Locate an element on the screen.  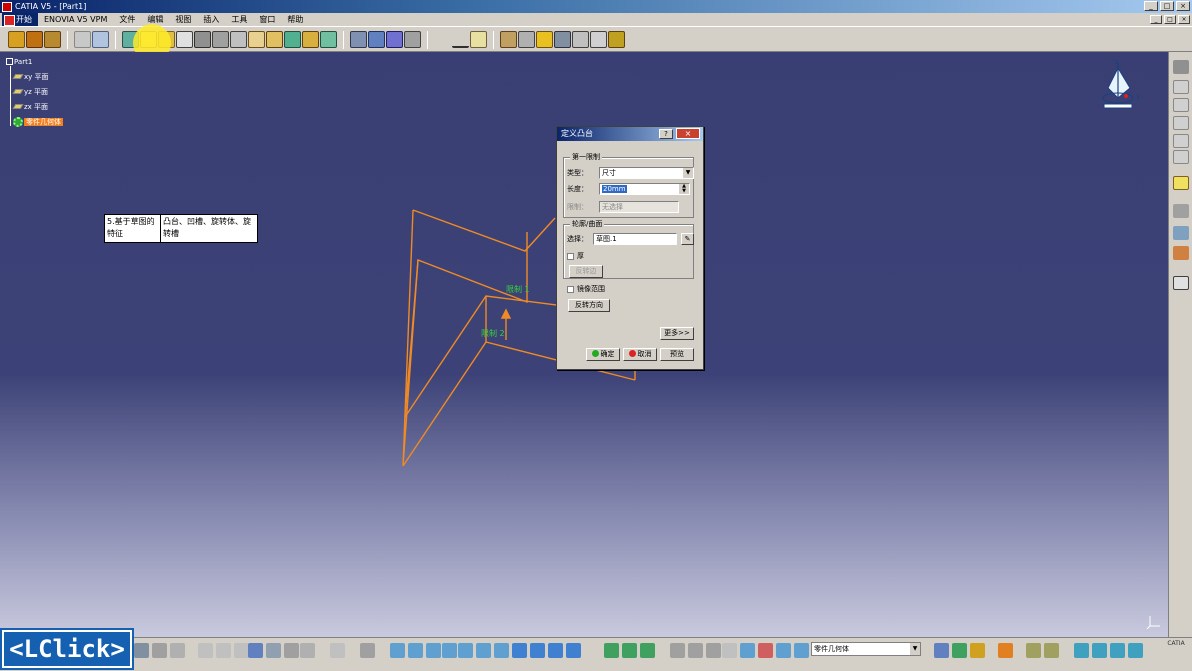
hide-icon is located at coordinates (555, 650).